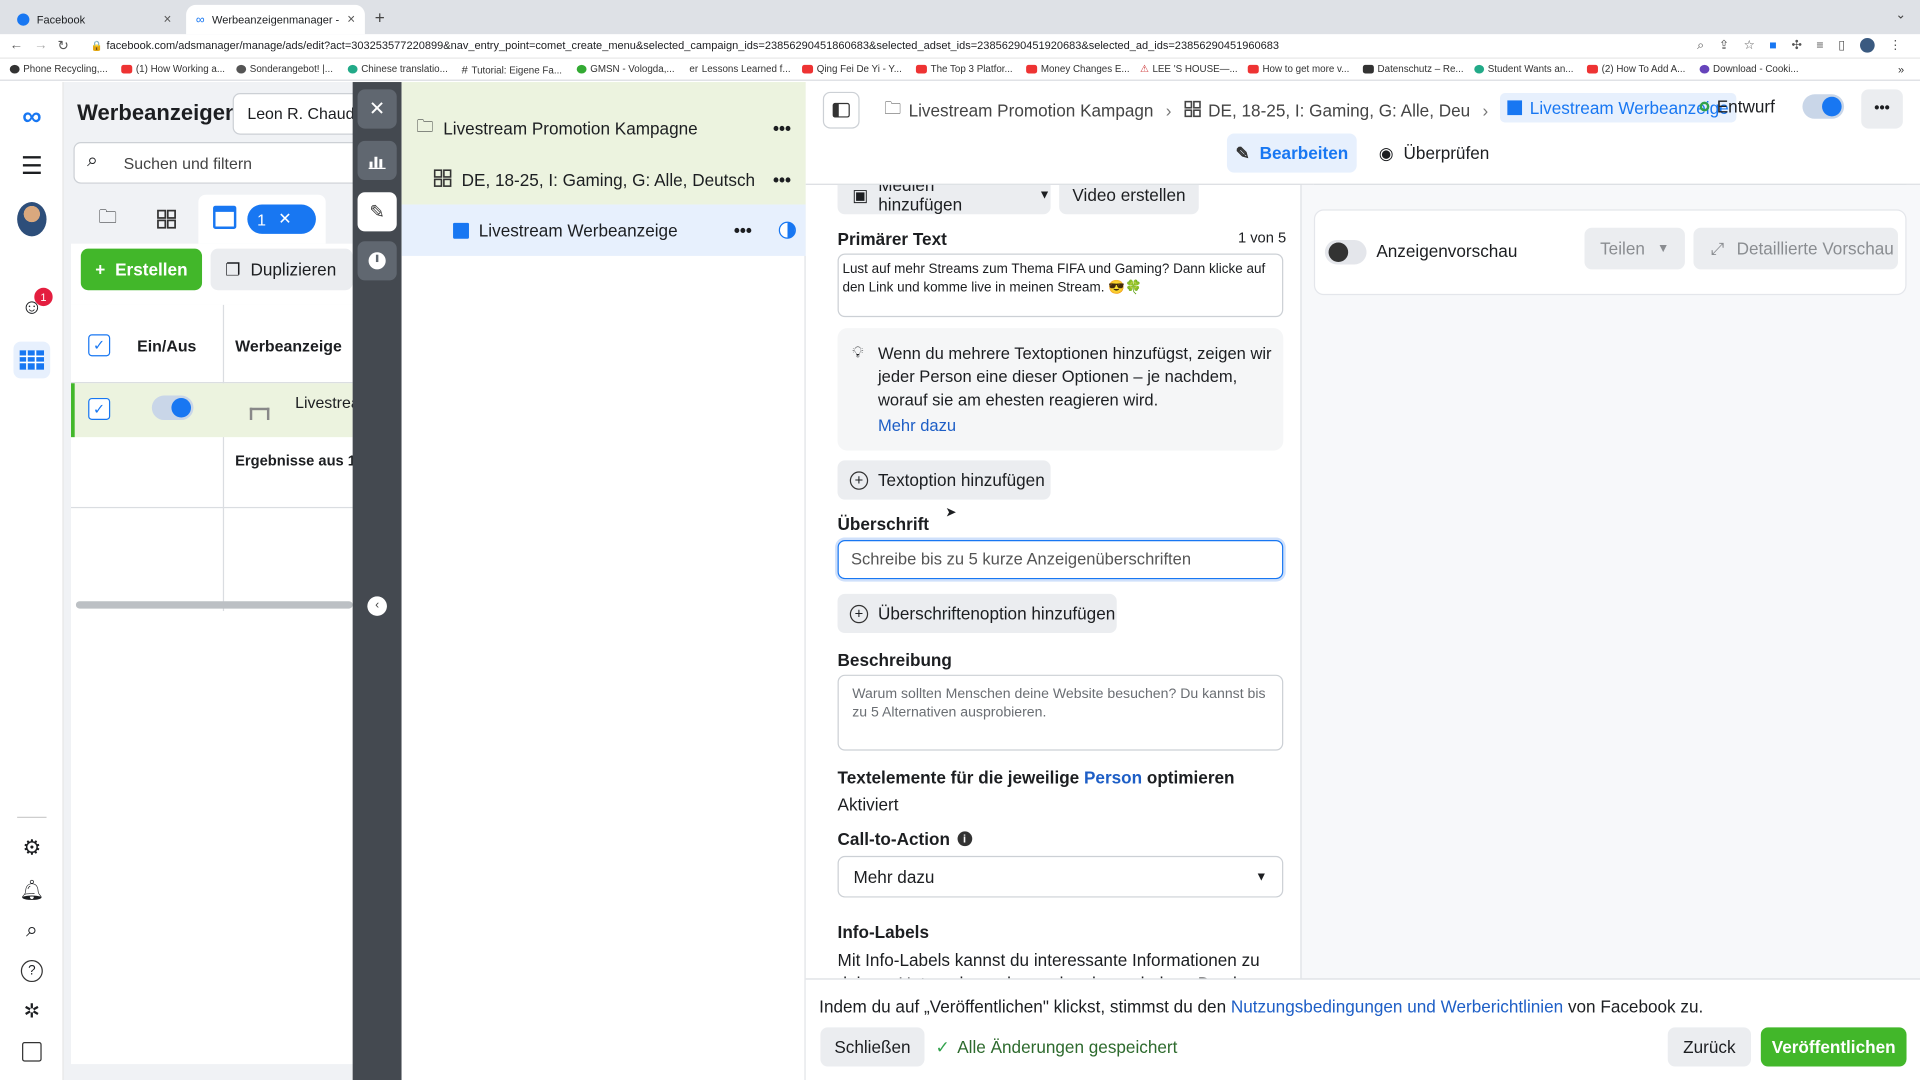  Describe the element at coordinates (841, 110) in the screenshot. I see `panel-toggle-icon` at that location.